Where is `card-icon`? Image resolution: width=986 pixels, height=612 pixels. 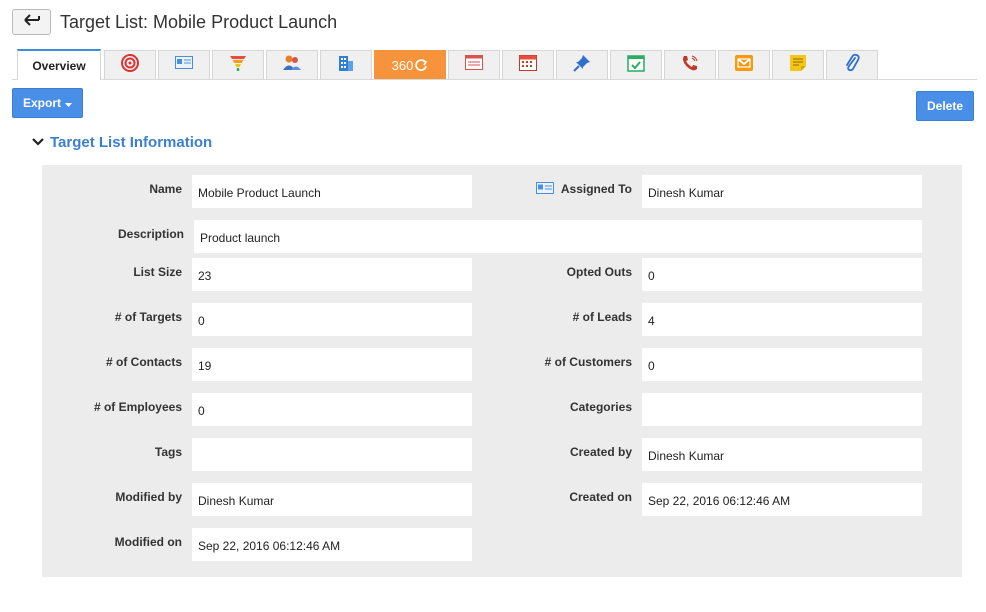 card-icon is located at coordinates (184, 65).